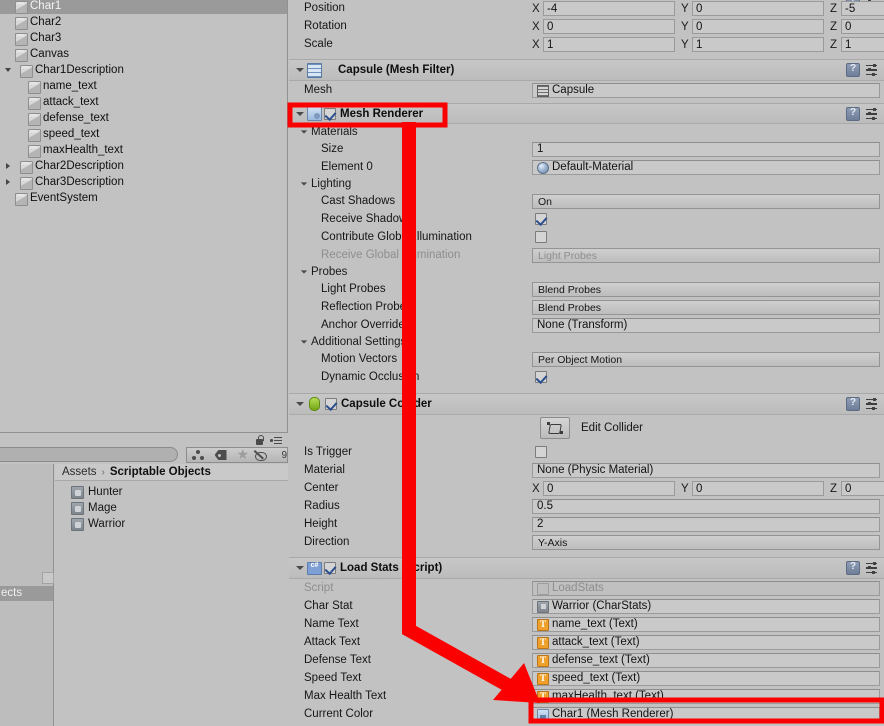 The image size is (884, 726). What do you see at coordinates (143, 166) in the screenshot?
I see `hierarchy-item-char2description: Char2Description` at bounding box center [143, 166].